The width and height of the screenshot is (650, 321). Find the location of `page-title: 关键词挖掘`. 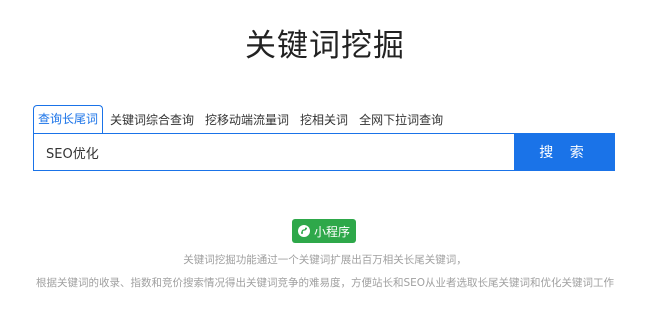

page-title: 关键词挖掘 is located at coordinates (325, 46).